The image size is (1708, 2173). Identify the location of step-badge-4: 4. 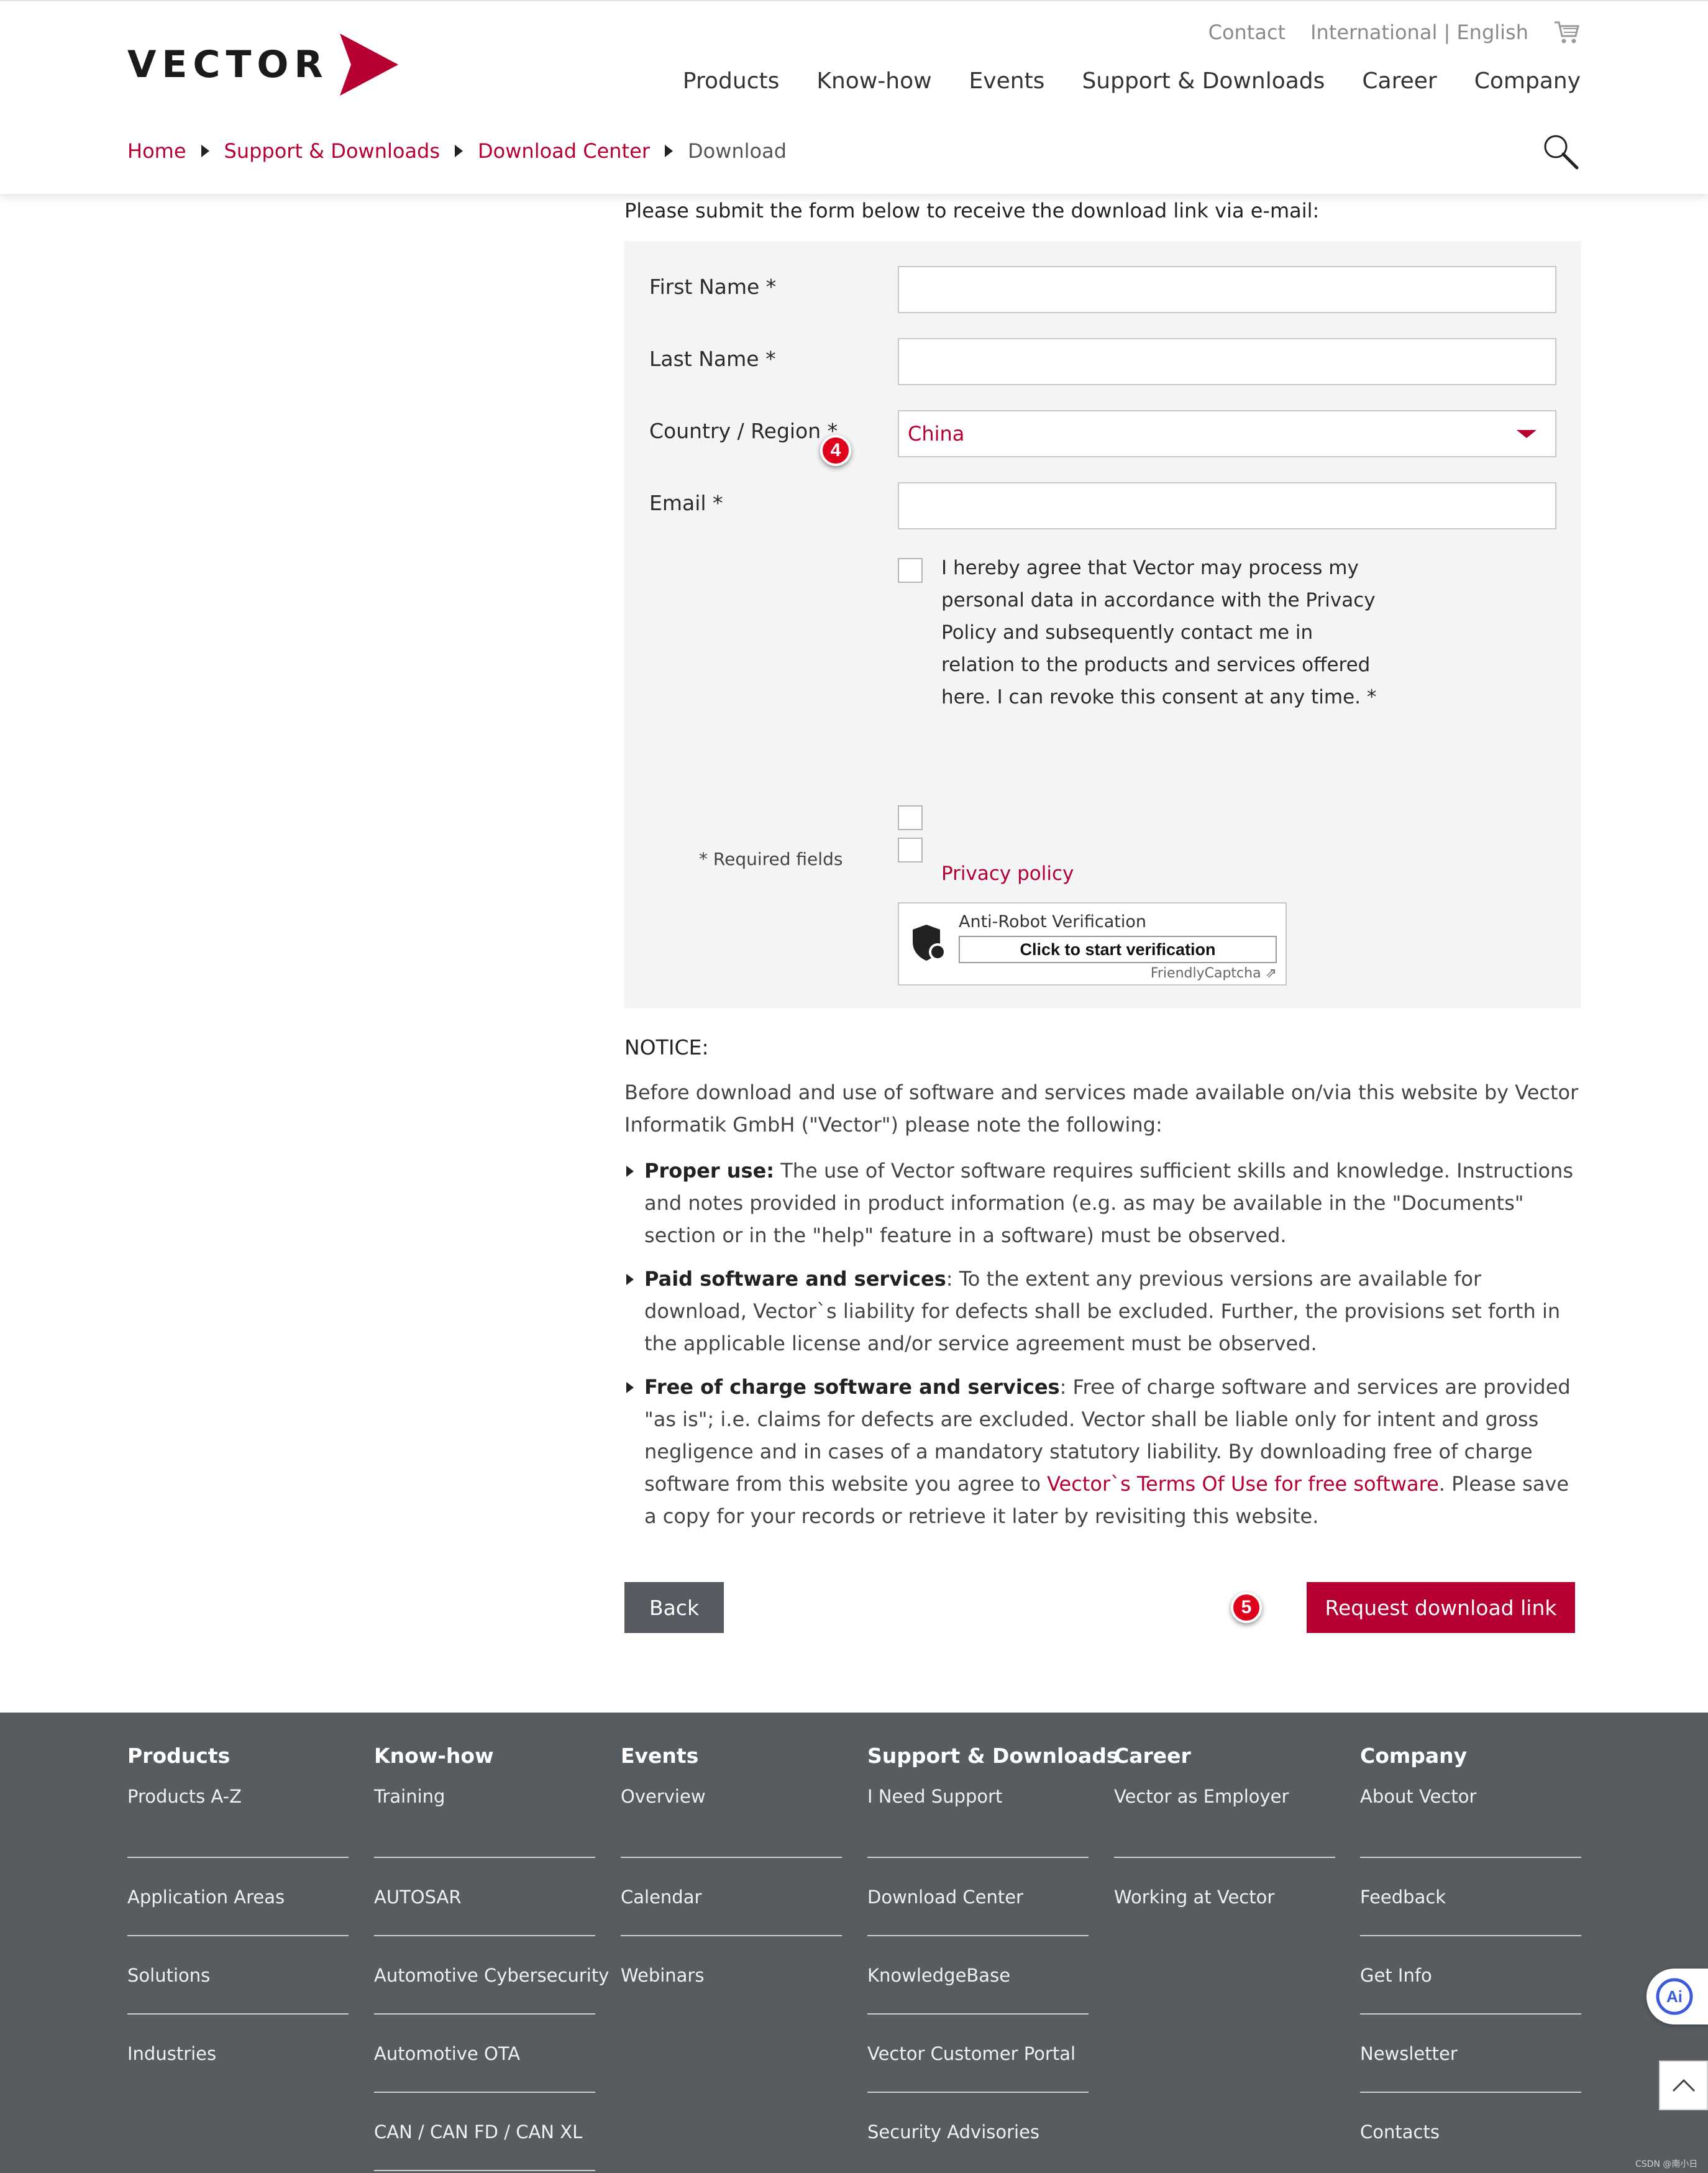
(835, 450).